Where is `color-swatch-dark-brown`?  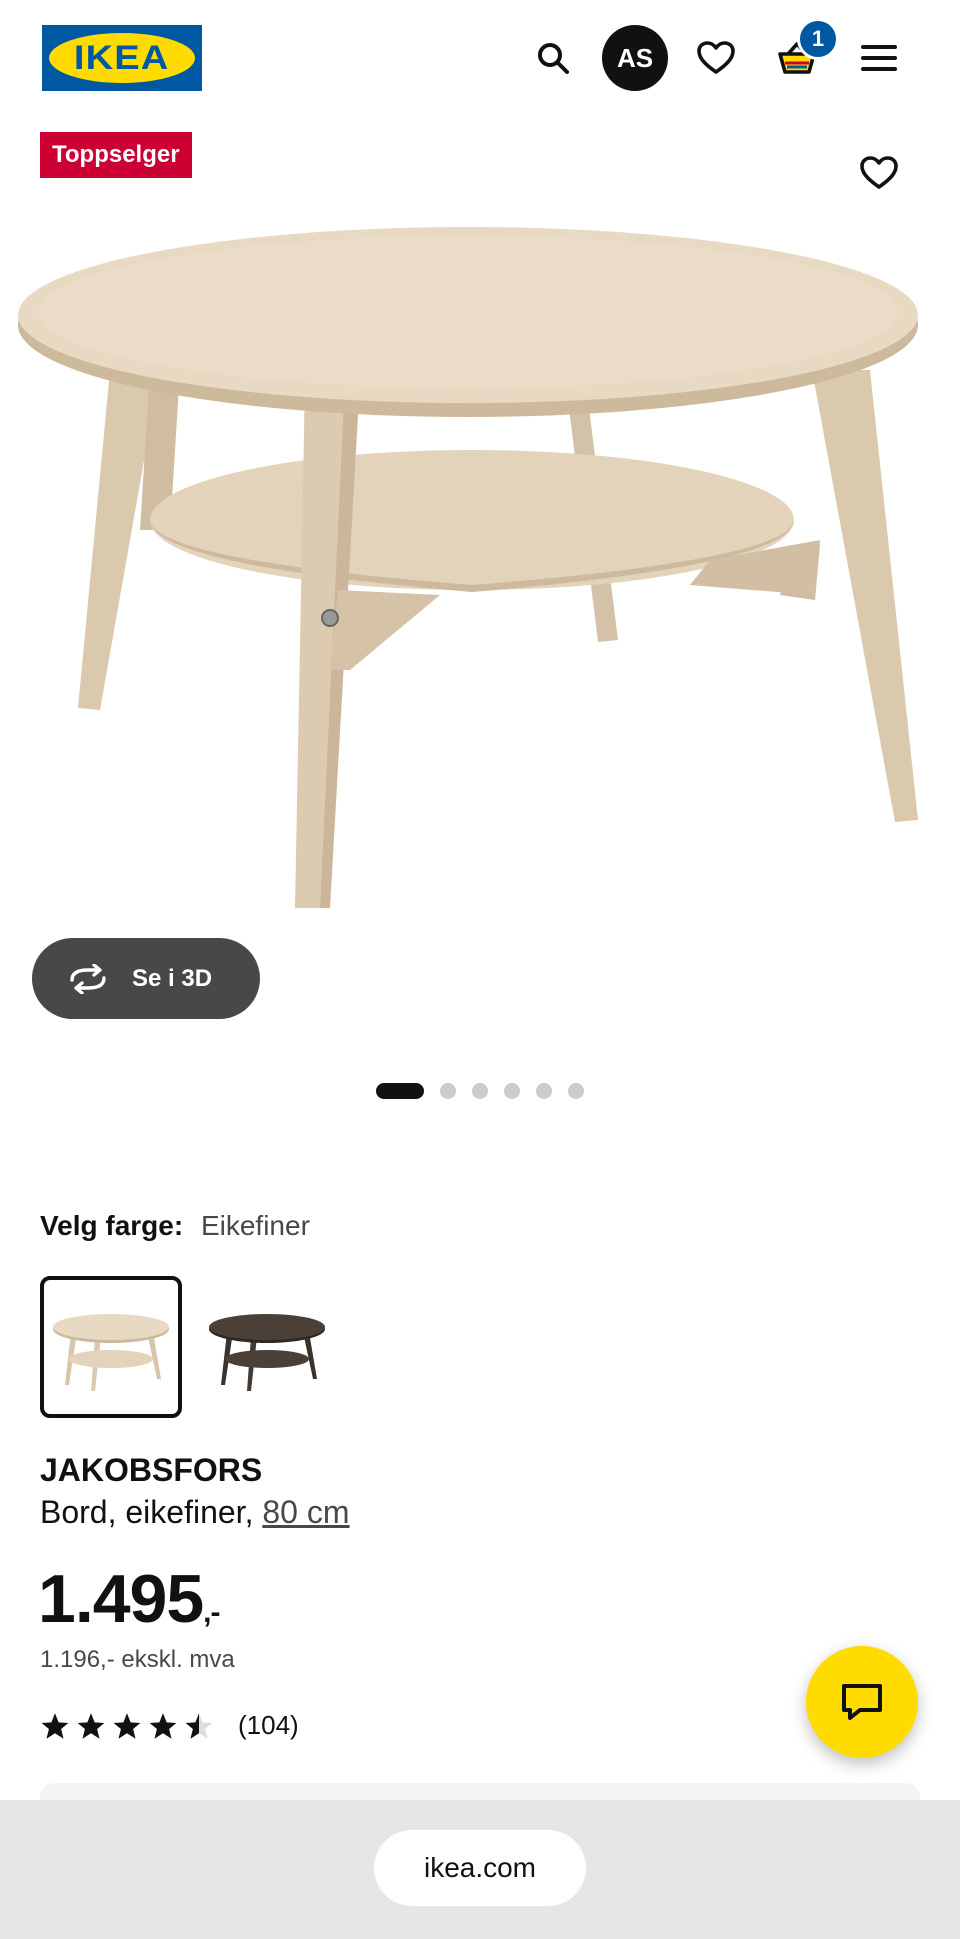
color-swatch-dark-brown is located at coordinates (267, 1347).